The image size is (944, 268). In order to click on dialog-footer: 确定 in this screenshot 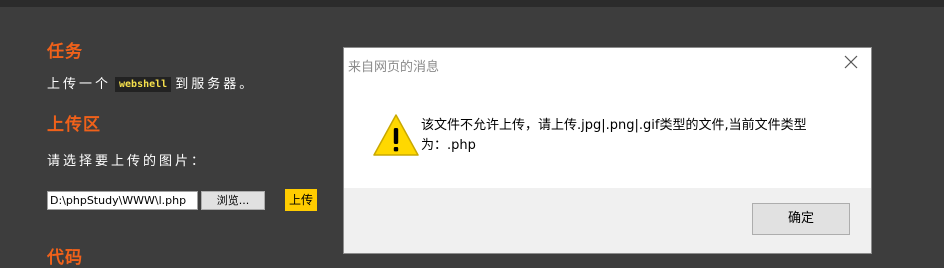, I will do `click(607, 220)`.